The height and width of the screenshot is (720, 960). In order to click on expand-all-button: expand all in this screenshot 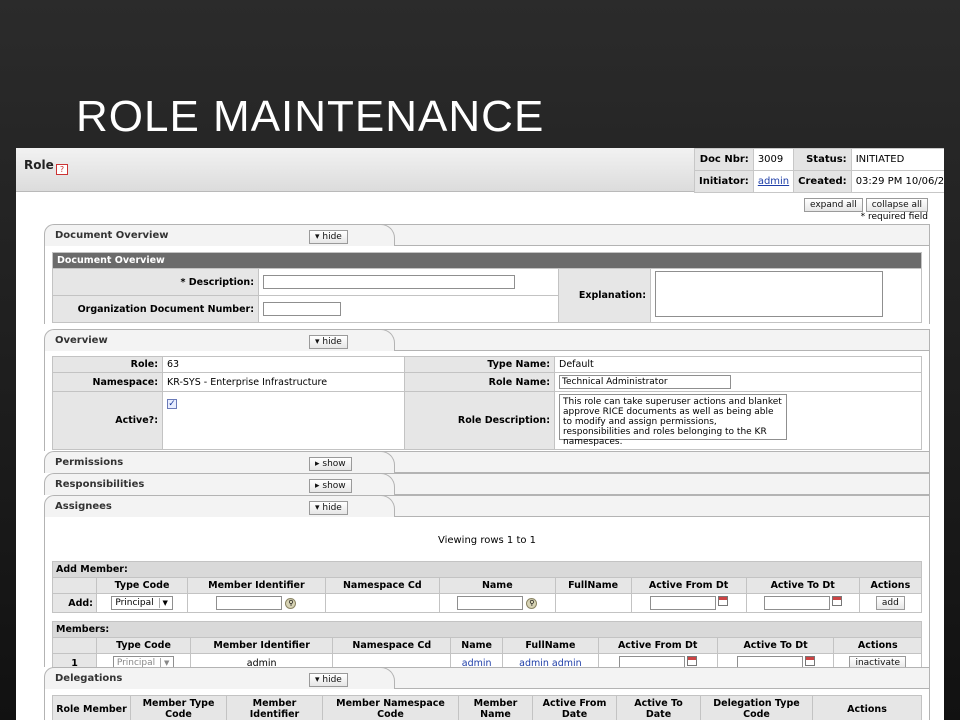, I will do `click(833, 205)`.